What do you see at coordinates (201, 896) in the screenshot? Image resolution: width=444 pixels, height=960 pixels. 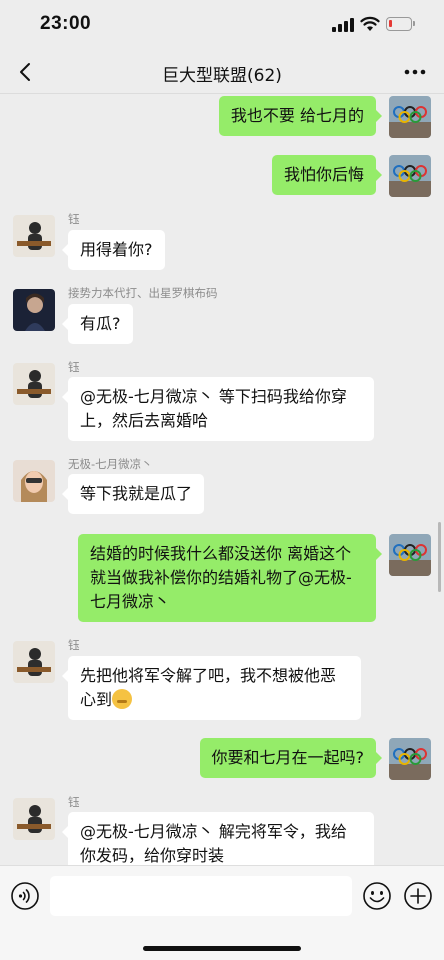 I see `message-input` at bounding box center [201, 896].